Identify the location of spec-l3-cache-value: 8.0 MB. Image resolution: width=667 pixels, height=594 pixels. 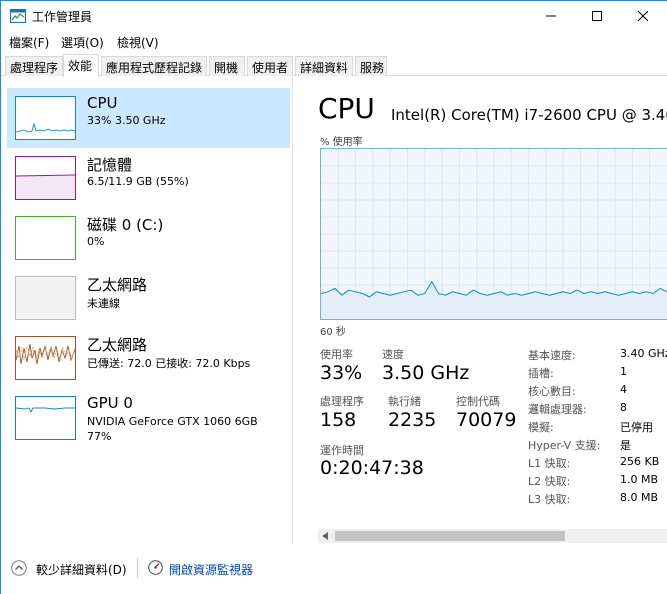
(639, 497).